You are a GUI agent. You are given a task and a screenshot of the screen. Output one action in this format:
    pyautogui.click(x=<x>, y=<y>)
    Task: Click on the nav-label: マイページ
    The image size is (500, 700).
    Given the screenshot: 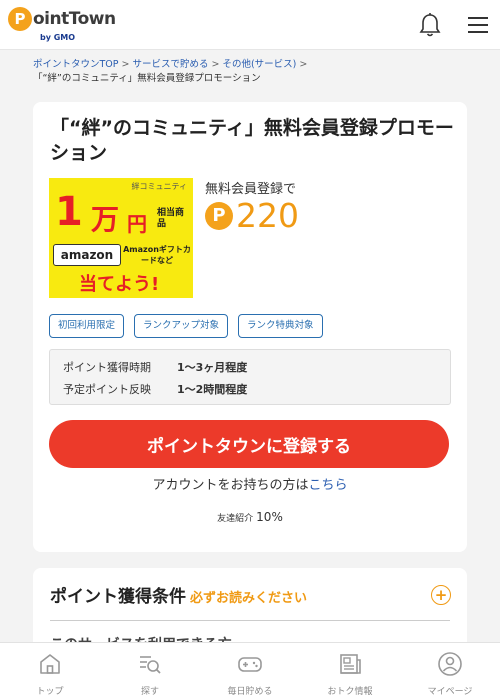 What is the action you would take?
    pyautogui.click(x=450, y=692)
    